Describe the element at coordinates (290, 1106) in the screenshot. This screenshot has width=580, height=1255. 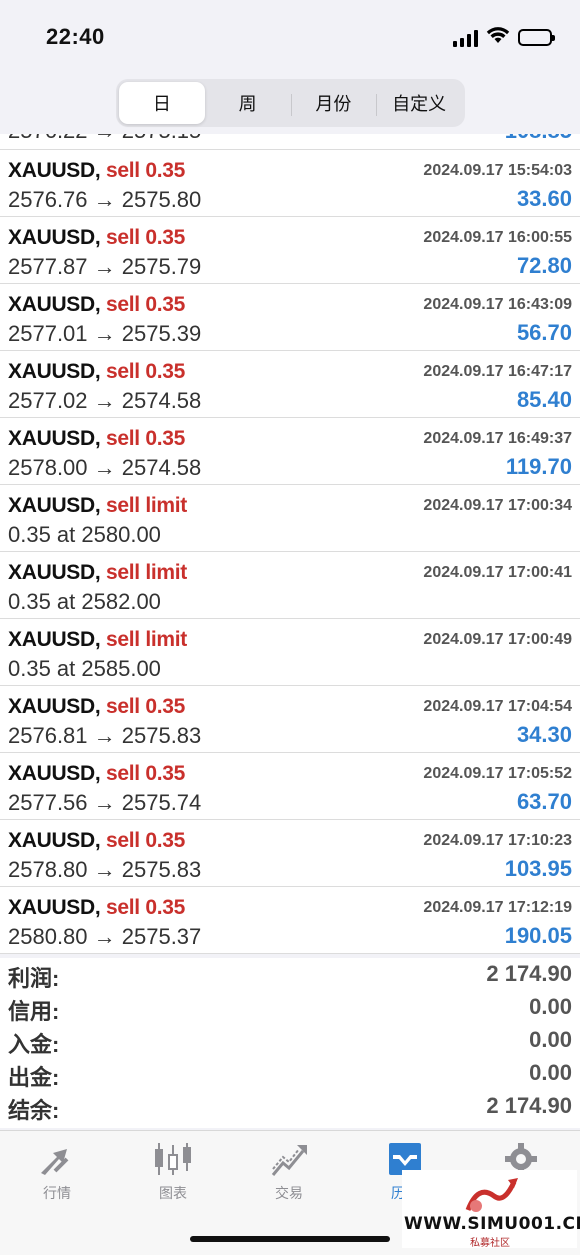
I see `summary-balance-row: 结余: 2 174.90` at that location.